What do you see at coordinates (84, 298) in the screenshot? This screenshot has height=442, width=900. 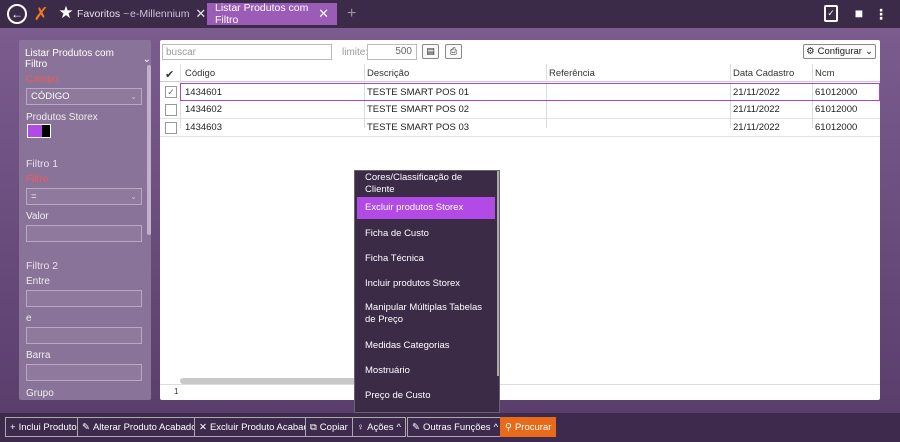 I see `entre-input` at bounding box center [84, 298].